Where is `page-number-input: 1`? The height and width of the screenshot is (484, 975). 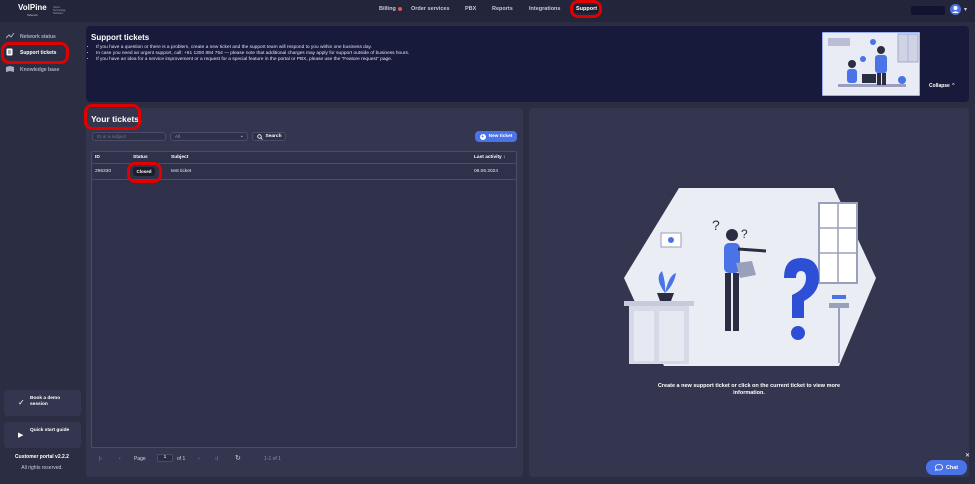
page-number-input: 1 is located at coordinates (165, 458).